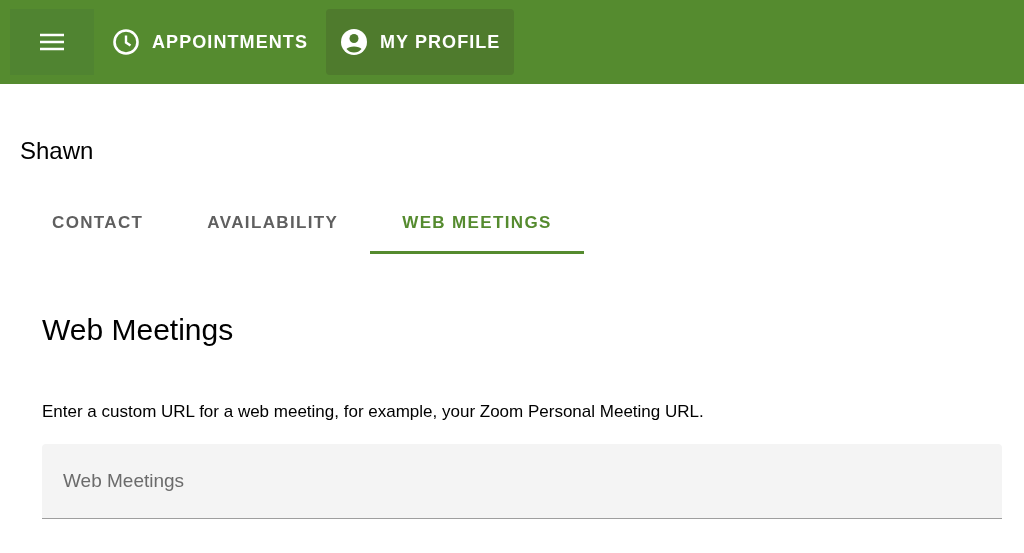 This screenshot has width=1024, height=553. What do you see at coordinates (477, 224) in the screenshot?
I see `tab: WEB MEETINGS` at bounding box center [477, 224].